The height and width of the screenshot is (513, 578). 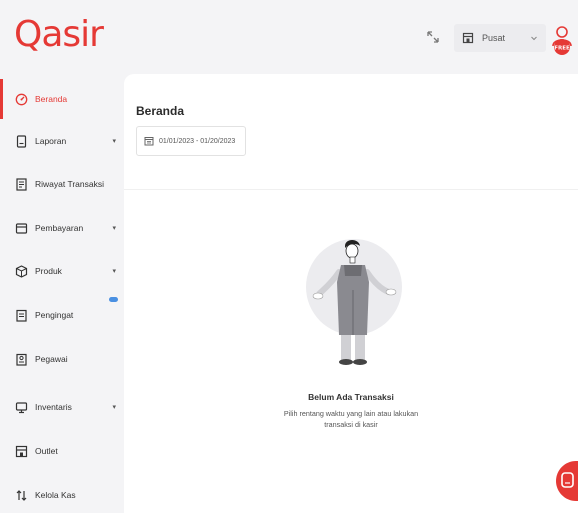 I want to click on top-header: Qasir Pusat FREE, so click(x=289, y=37).